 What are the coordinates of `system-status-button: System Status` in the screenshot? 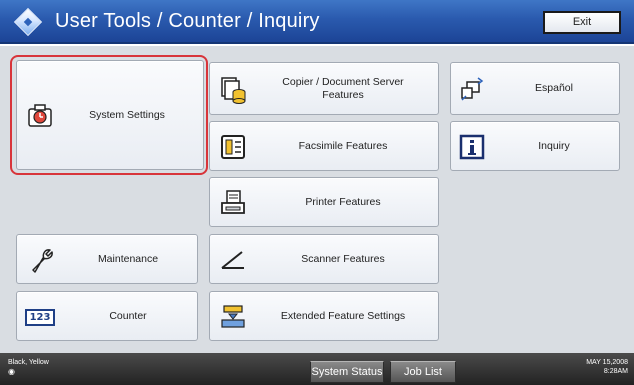 It's located at (347, 372).